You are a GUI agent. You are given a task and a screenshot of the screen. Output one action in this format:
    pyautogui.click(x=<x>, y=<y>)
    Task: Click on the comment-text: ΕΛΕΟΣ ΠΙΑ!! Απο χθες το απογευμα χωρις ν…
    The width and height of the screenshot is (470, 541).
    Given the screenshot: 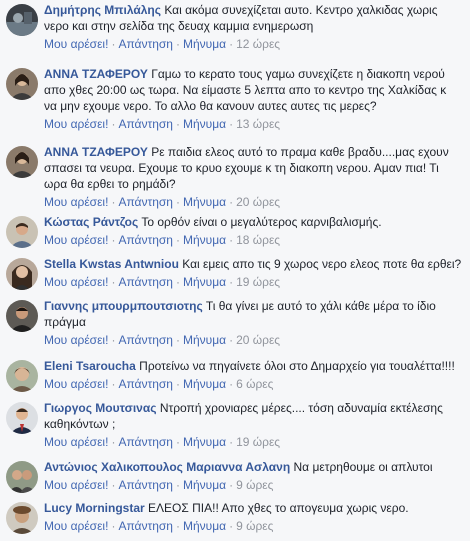 What is the action you would take?
    pyautogui.click(x=278, y=508)
    